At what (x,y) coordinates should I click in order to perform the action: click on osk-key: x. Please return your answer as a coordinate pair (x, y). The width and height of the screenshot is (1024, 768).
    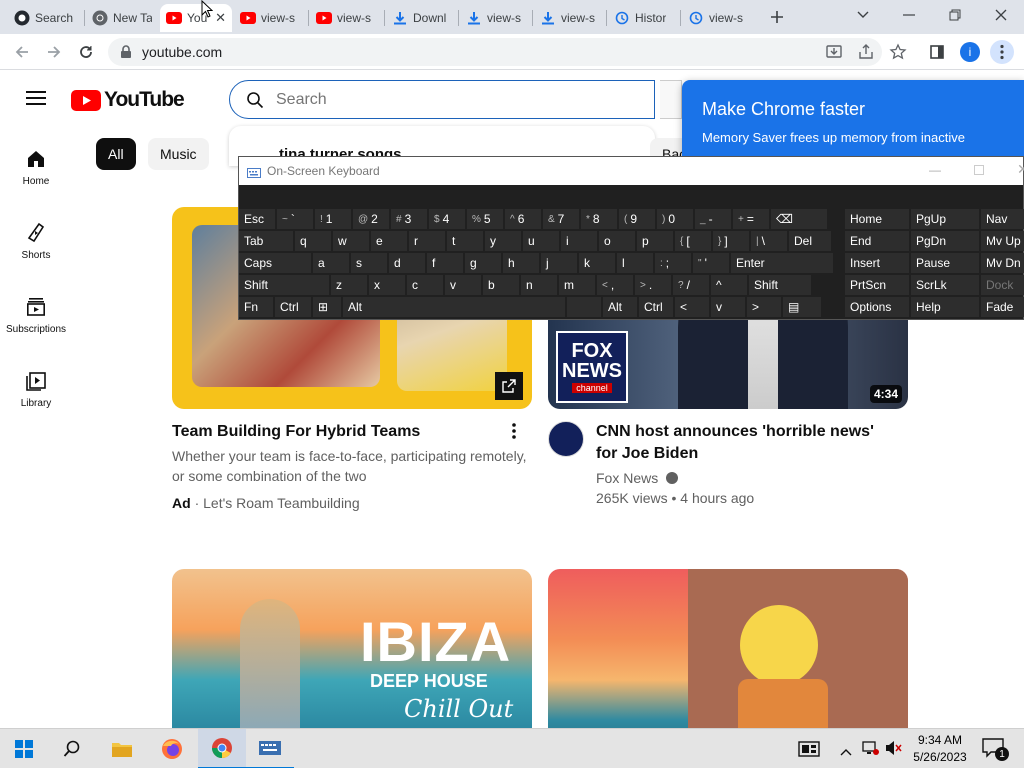
    Looking at the image, I should click on (387, 285).